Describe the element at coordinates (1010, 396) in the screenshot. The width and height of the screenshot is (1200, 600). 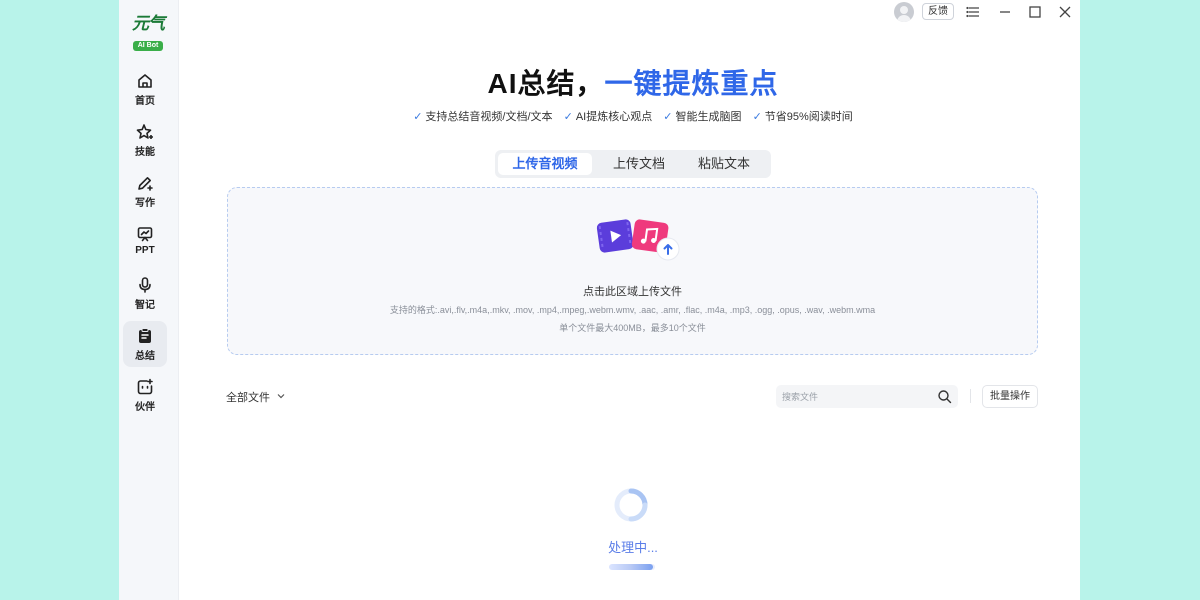
I see `batch-operation-button: 批量操作` at that location.